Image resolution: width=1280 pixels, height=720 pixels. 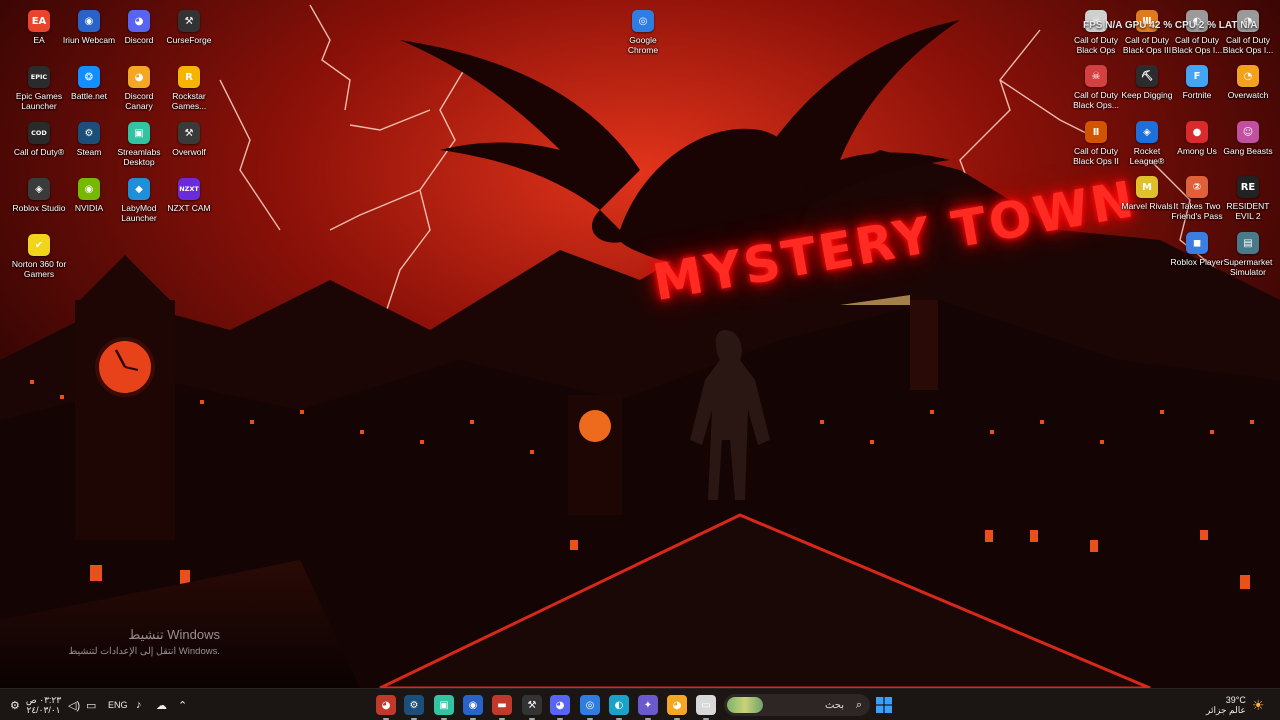 I want to click on language-label: ENG, so click(x=118, y=705).